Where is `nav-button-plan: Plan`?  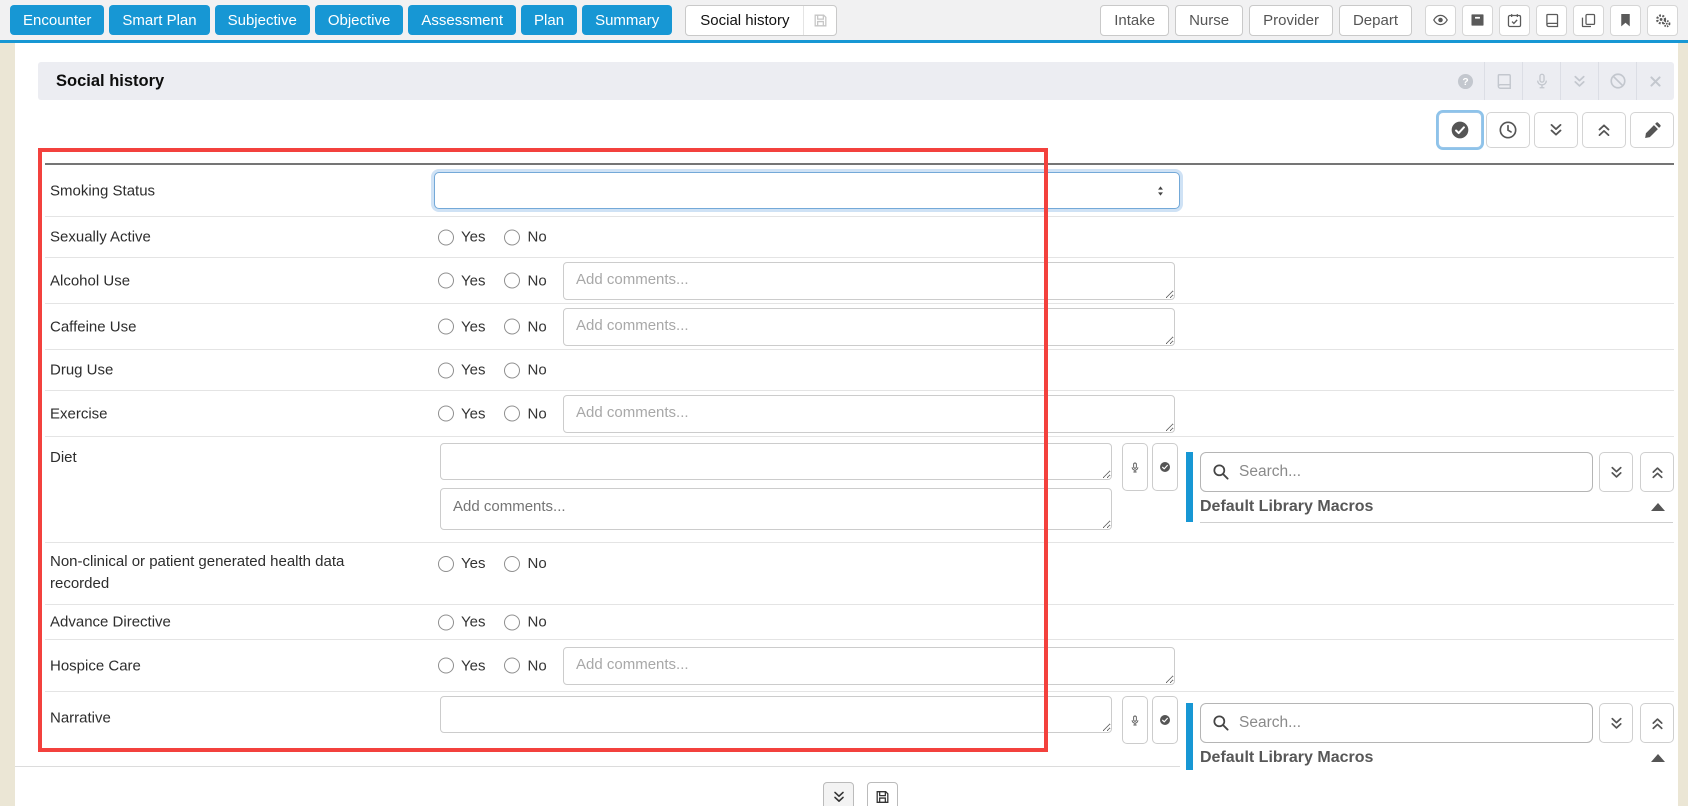 nav-button-plan: Plan is located at coordinates (549, 20).